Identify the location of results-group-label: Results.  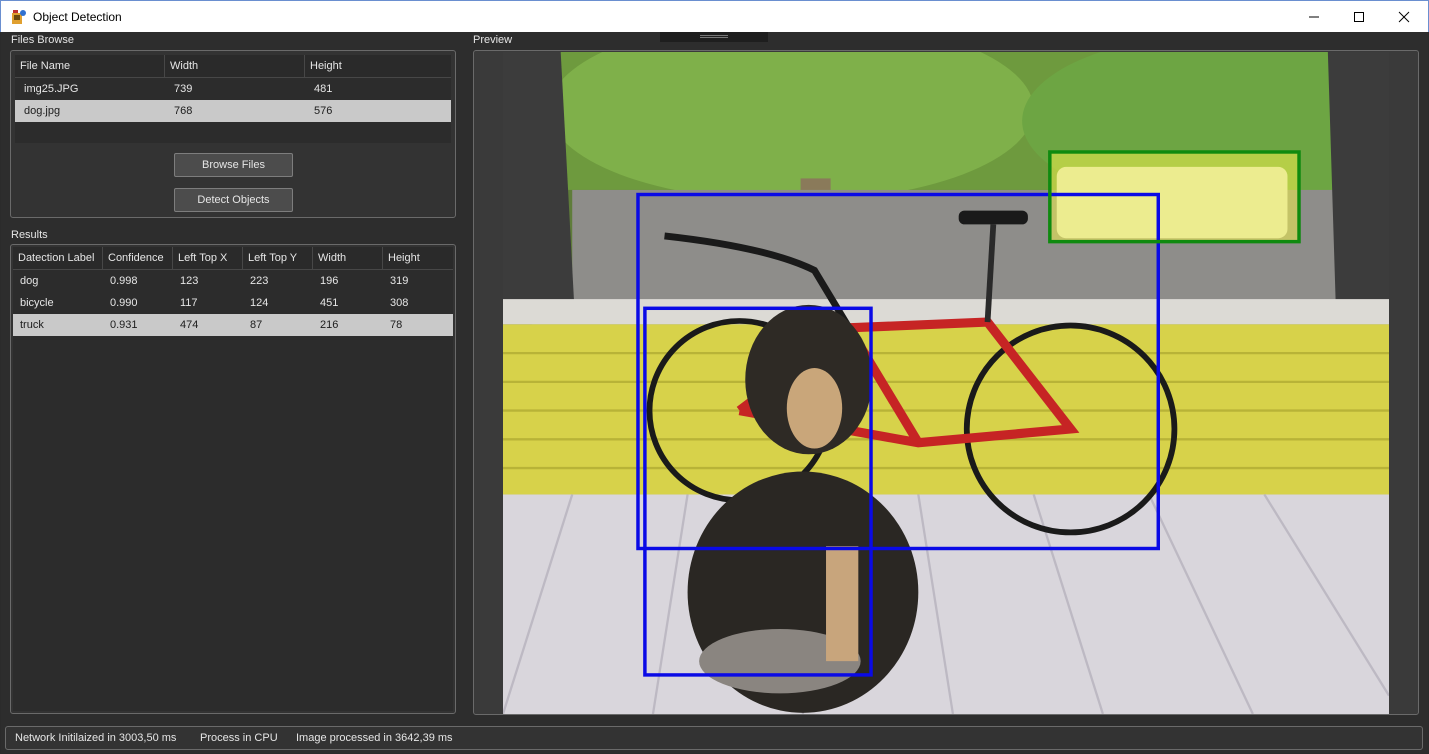
(29, 235).